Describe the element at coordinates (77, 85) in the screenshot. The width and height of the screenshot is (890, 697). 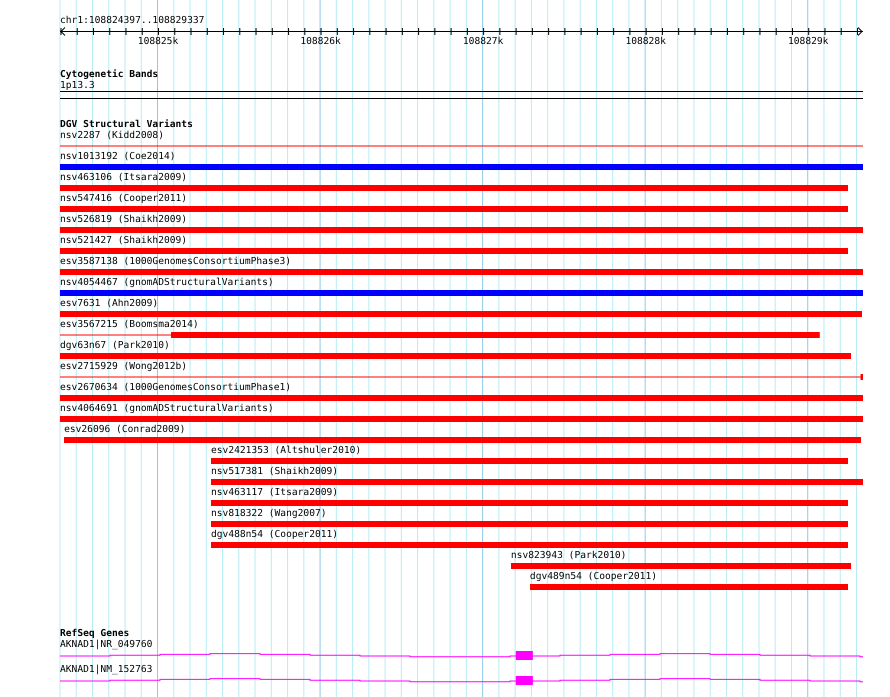
I see `band-label: 1p13.3` at that location.